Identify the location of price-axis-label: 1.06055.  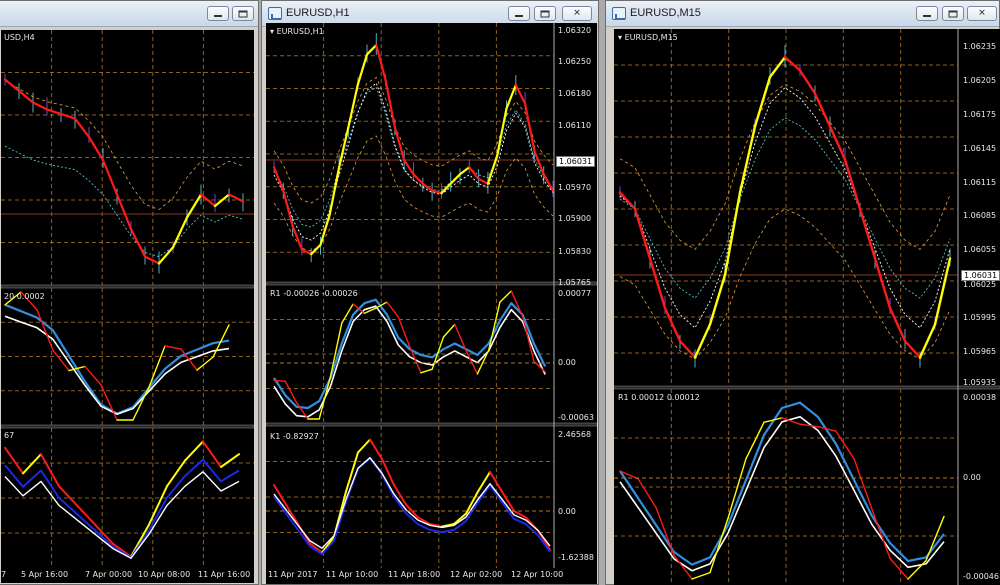
(980, 249).